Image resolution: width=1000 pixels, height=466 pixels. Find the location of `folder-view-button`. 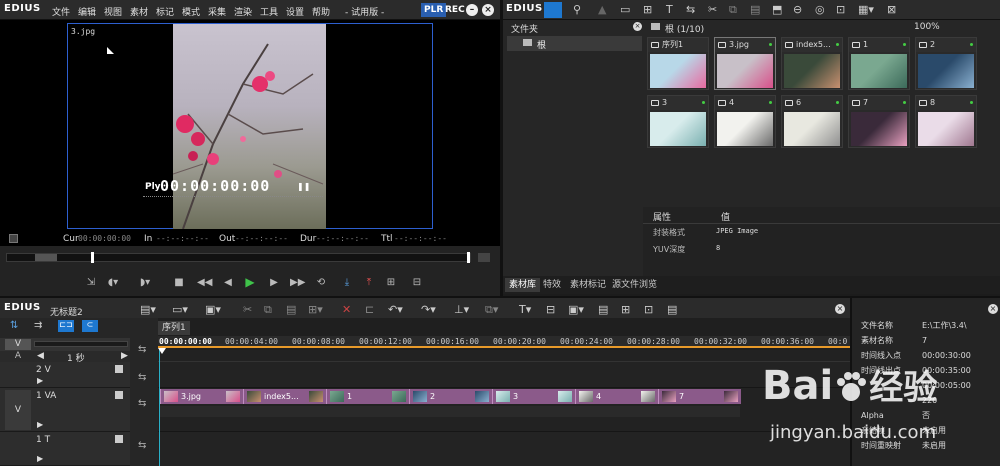

folder-view-button is located at coordinates (553, 10).